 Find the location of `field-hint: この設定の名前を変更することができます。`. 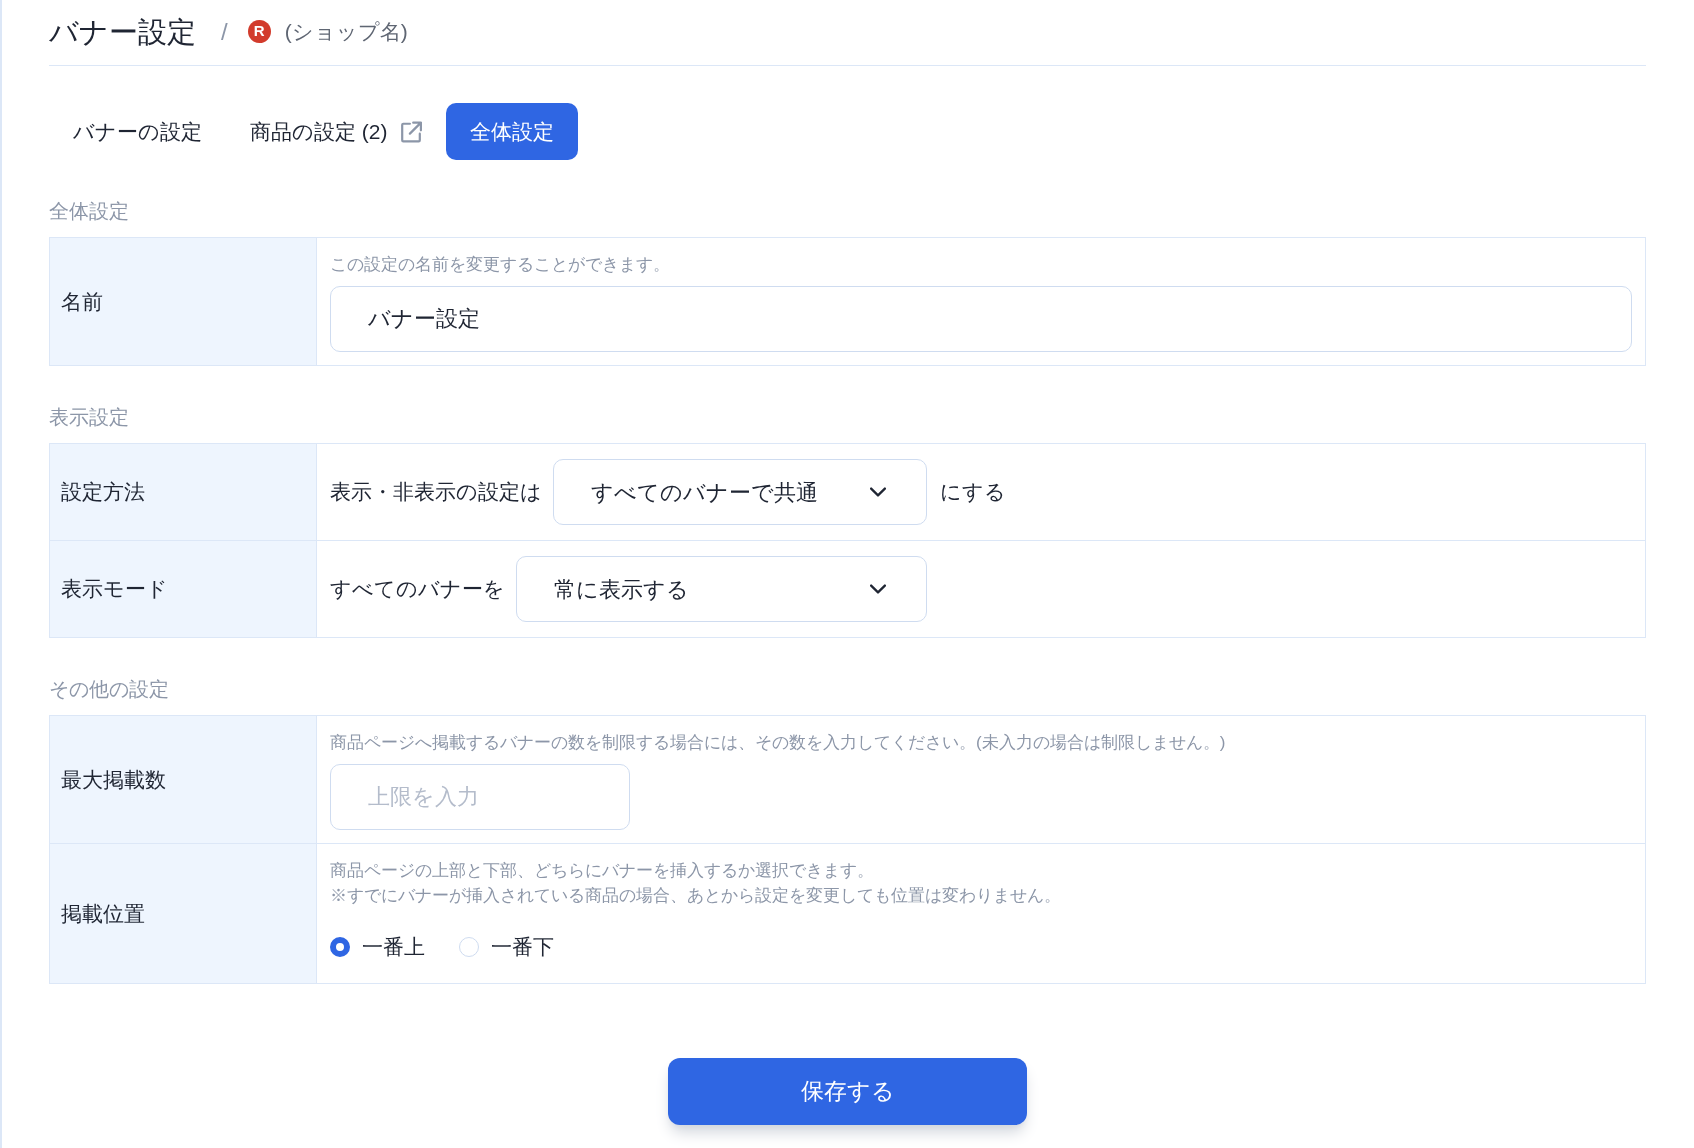

field-hint: この設定の名前を変更することができます。 is located at coordinates (500, 265).